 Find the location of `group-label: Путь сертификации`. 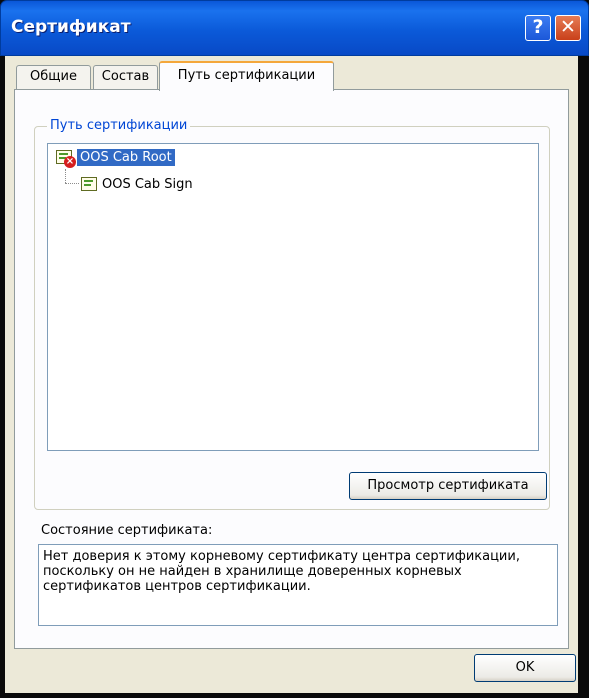

group-label: Путь сертификации is located at coordinates (119, 125).